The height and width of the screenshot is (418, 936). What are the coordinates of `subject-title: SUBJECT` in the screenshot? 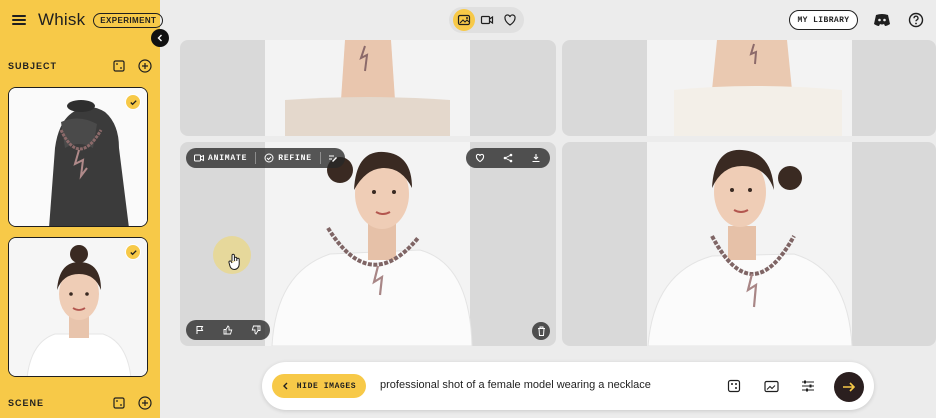 It's located at (33, 66).